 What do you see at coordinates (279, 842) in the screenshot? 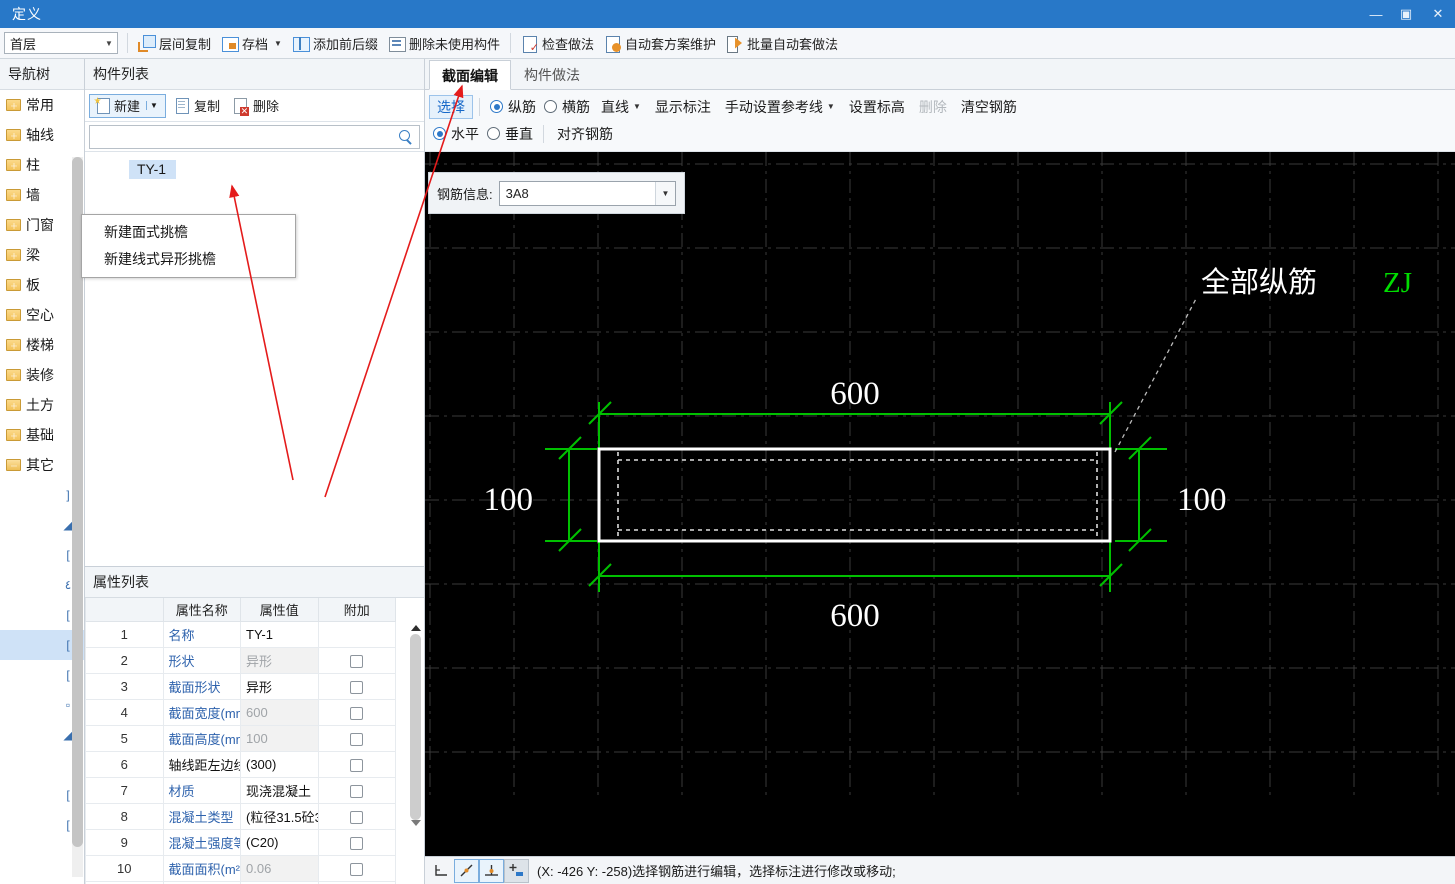
I see `property-value: (C20)` at bounding box center [279, 842].